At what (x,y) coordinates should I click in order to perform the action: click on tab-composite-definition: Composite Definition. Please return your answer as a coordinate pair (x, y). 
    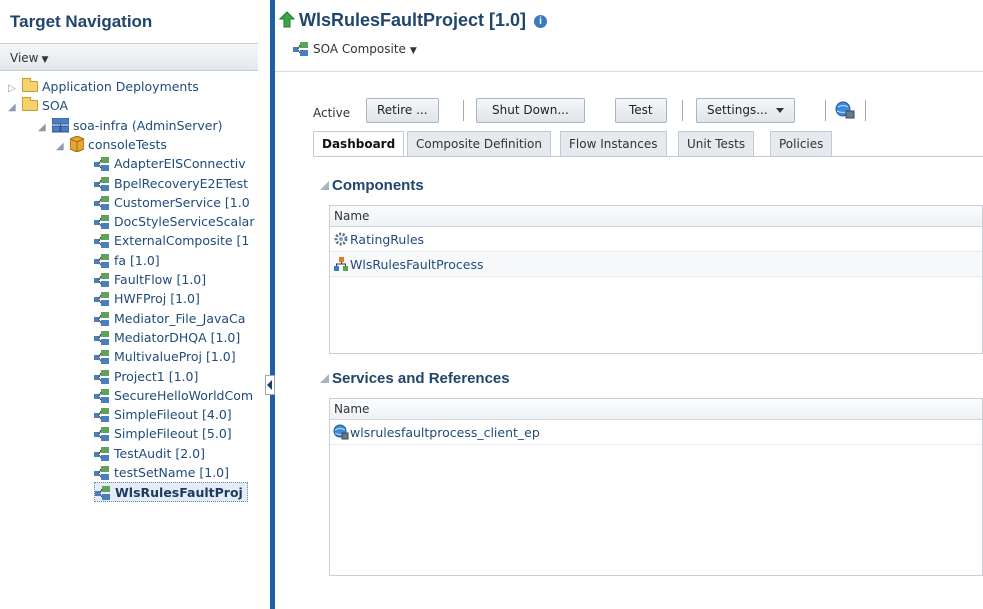
    Looking at the image, I should click on (479, 143).